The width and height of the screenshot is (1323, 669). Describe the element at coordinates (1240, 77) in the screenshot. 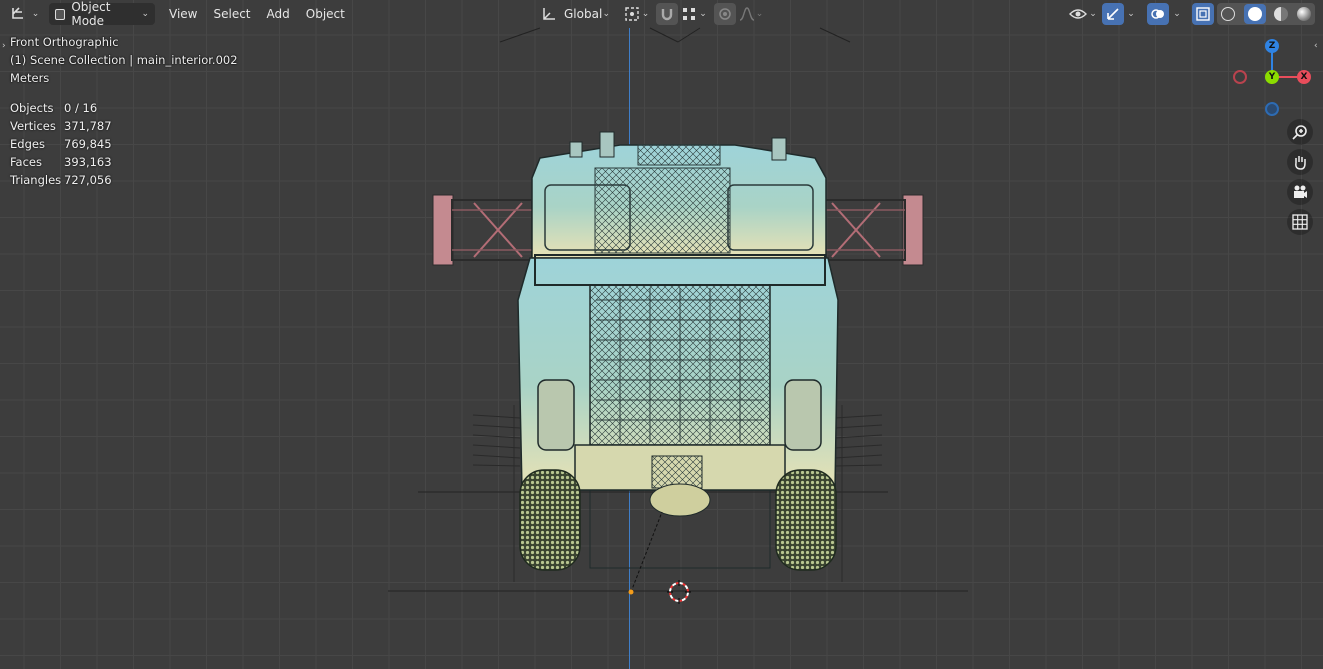

I see `gizmo-neg-x-axis` at that location.